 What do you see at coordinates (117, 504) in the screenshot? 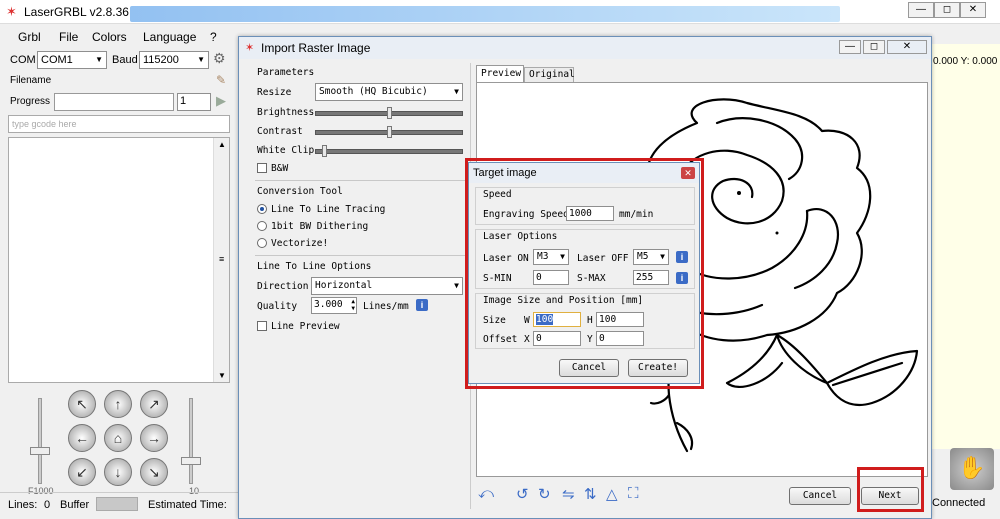
I see `buffer-bar` at bounding box center [117, 504].